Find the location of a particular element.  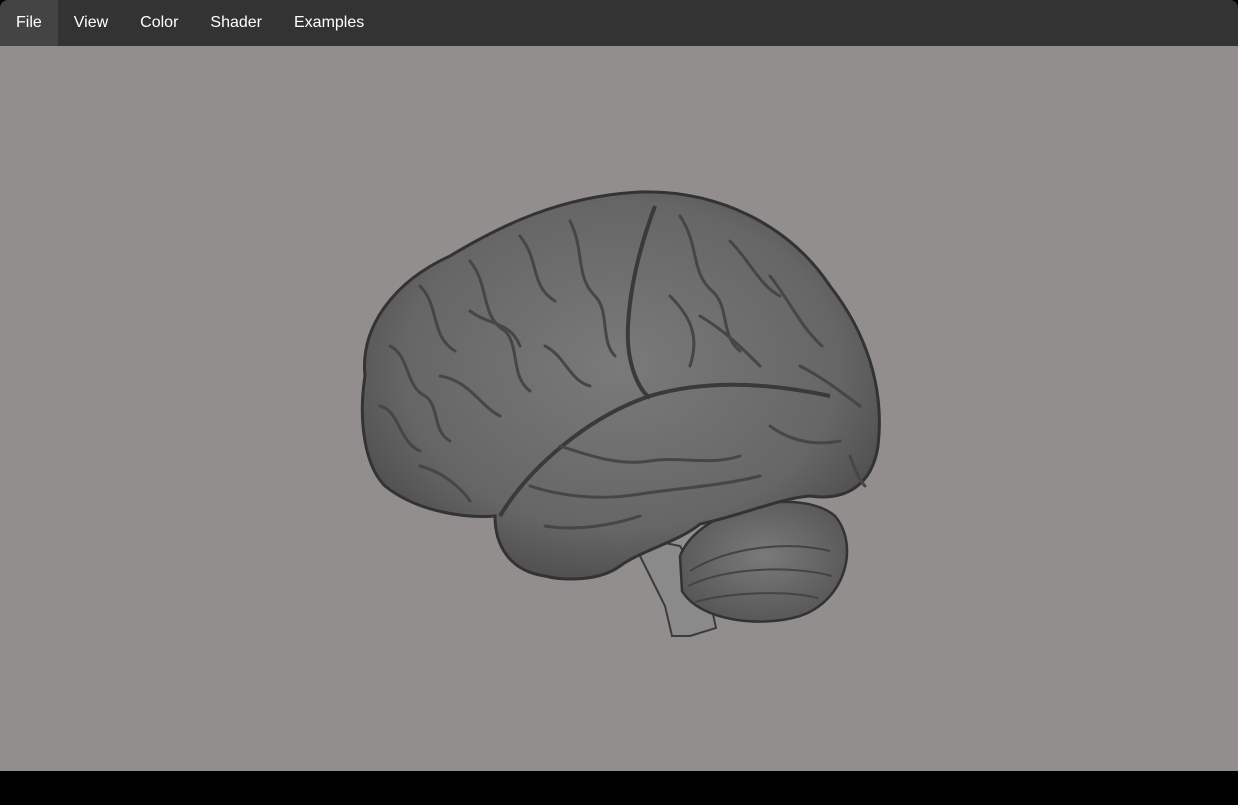

menu-view: View is located at coordinates (91, 23).